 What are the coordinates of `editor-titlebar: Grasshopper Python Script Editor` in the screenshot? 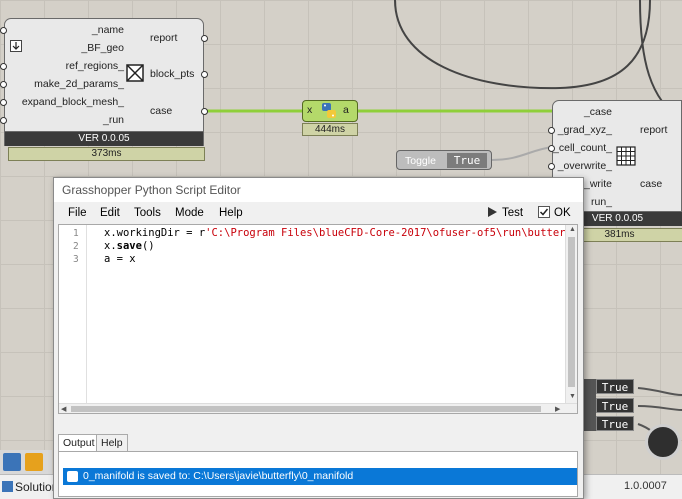 It's located at (318, 190).